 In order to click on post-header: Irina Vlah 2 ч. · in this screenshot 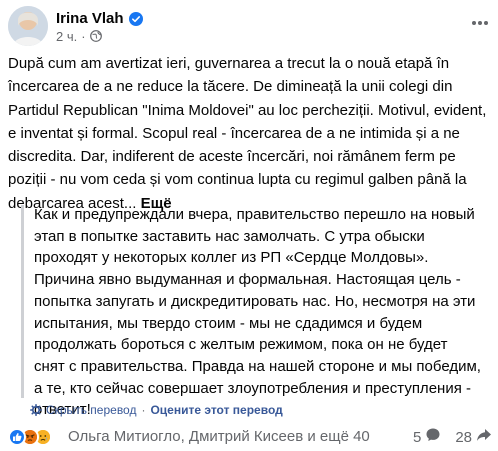, I will do `click(251, 26)`.